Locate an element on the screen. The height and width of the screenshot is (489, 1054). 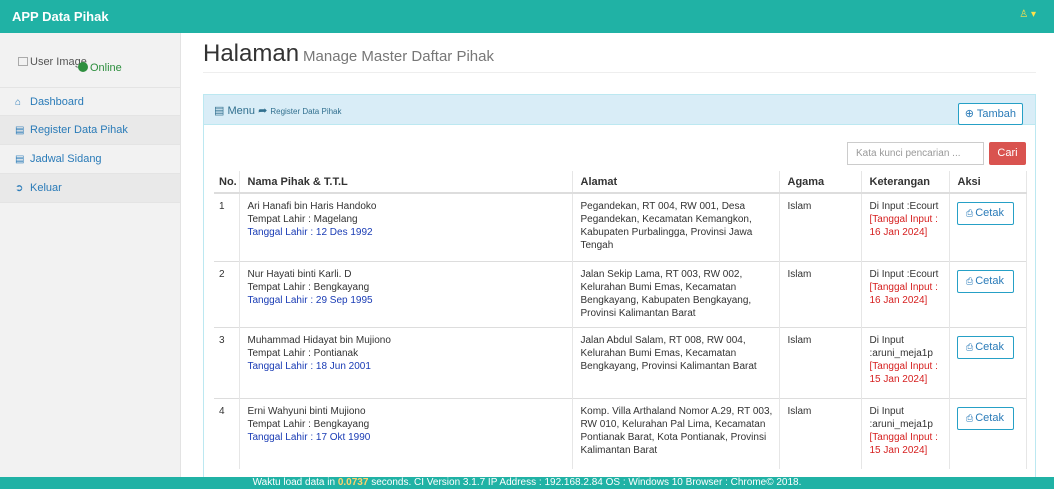
top-navbar: APP Data Pihak ♙ ▾ is located at coordinates (527, 16).